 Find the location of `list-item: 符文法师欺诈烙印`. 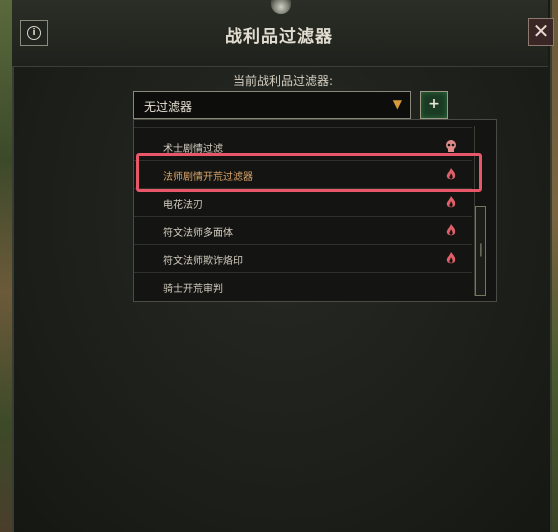

list-item: 符文法师欺诈烙印 is located at coordinates (303, 259).